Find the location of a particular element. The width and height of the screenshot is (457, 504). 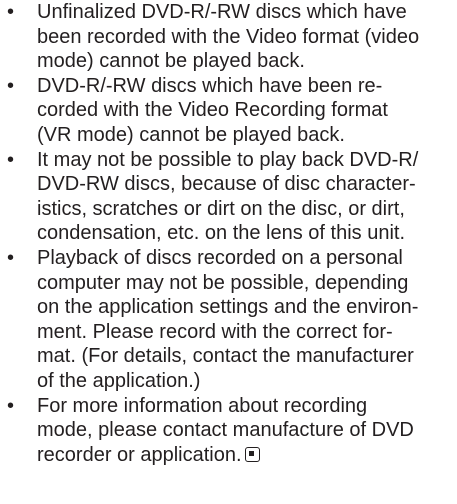

end-of-section-icon is located at coordinates (252, 454).